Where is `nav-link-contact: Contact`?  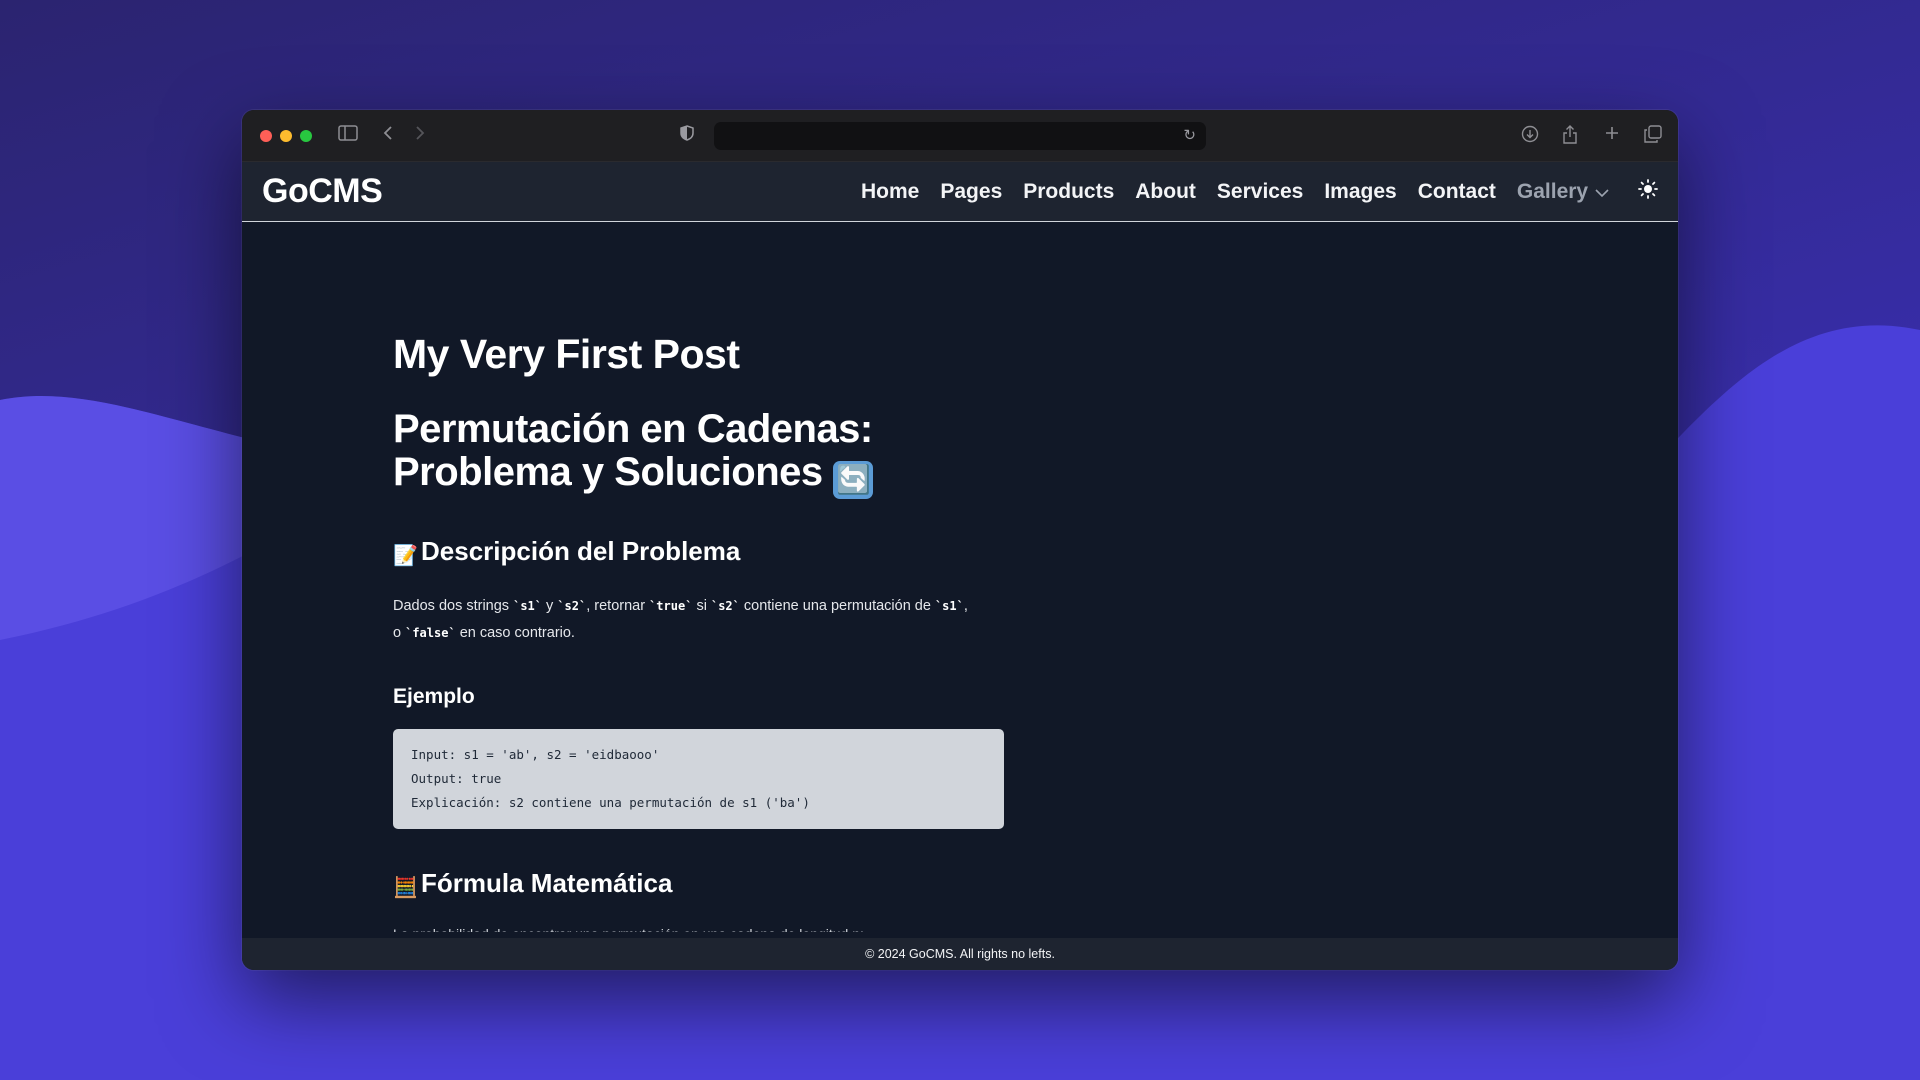
nav-link-contact: Contact is located at coordinates (1457, 192).